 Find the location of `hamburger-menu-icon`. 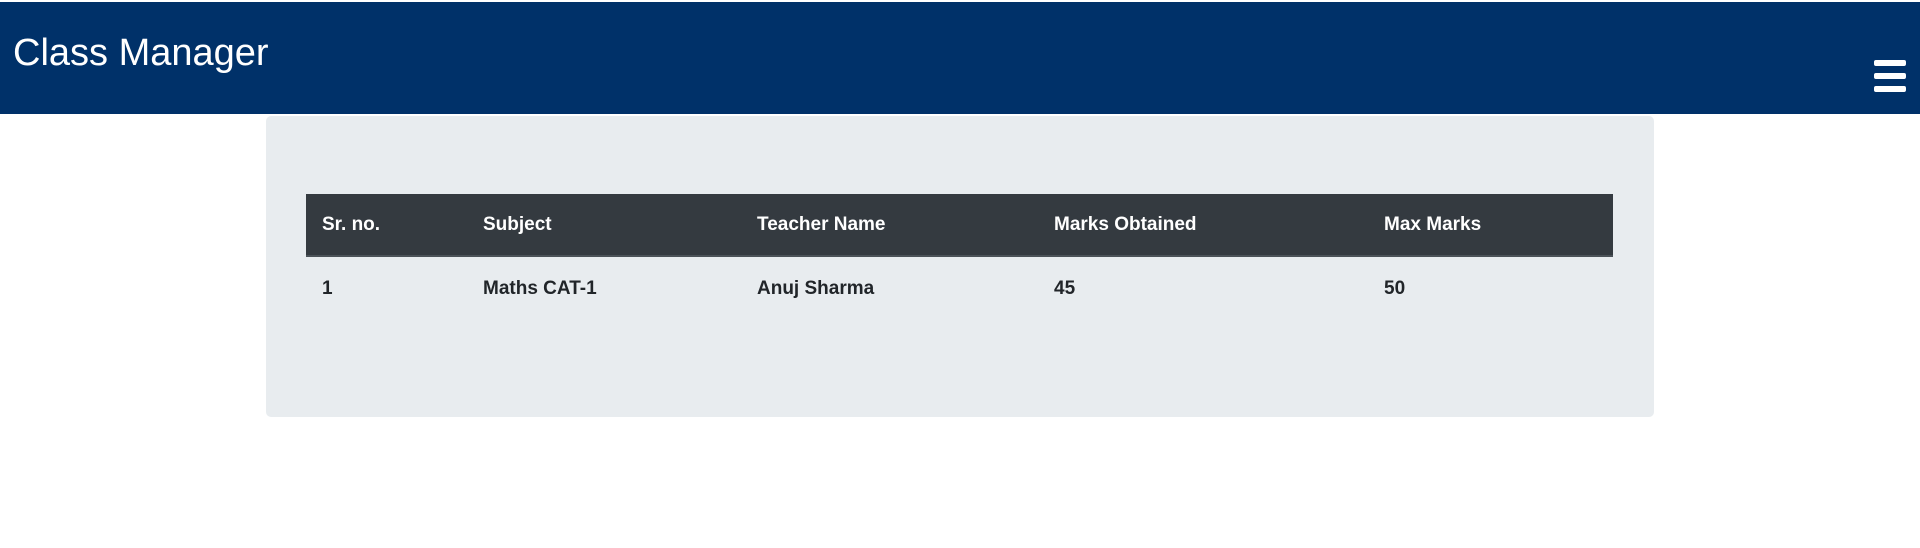

hamburger-menu-icon is located at coordinates (1890, 77).